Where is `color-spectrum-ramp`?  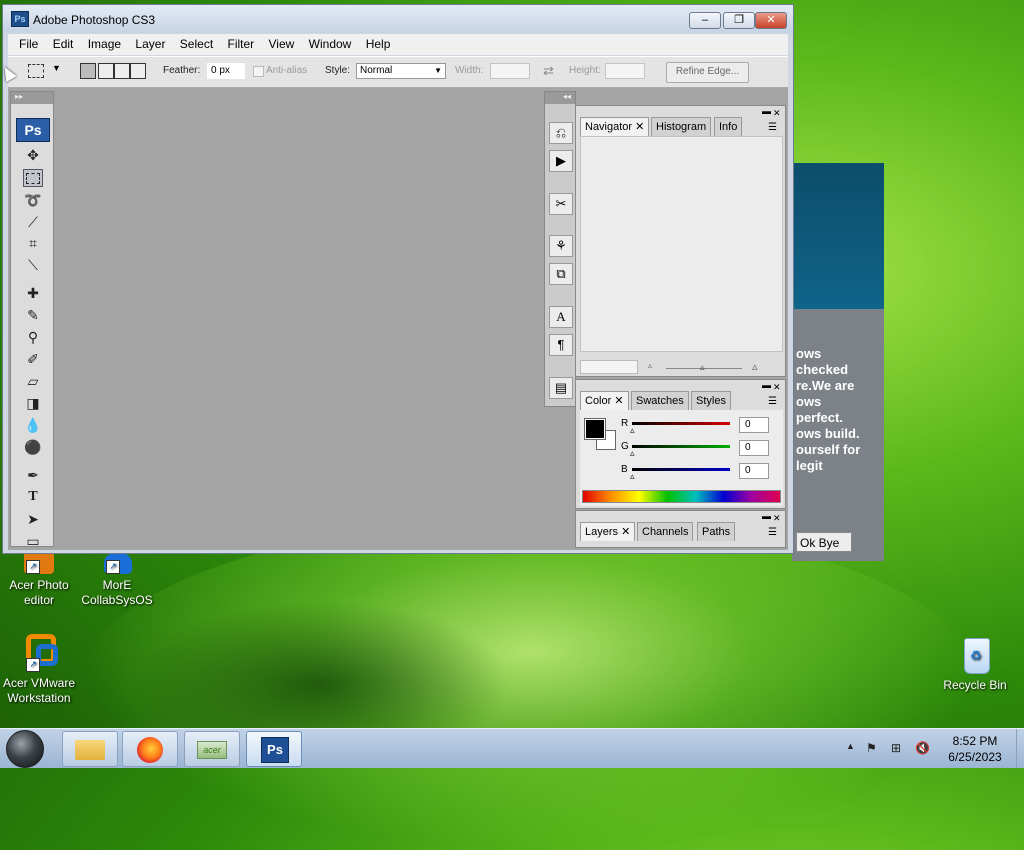 color-spectrum-ramp is located at coordinates (681, 496).